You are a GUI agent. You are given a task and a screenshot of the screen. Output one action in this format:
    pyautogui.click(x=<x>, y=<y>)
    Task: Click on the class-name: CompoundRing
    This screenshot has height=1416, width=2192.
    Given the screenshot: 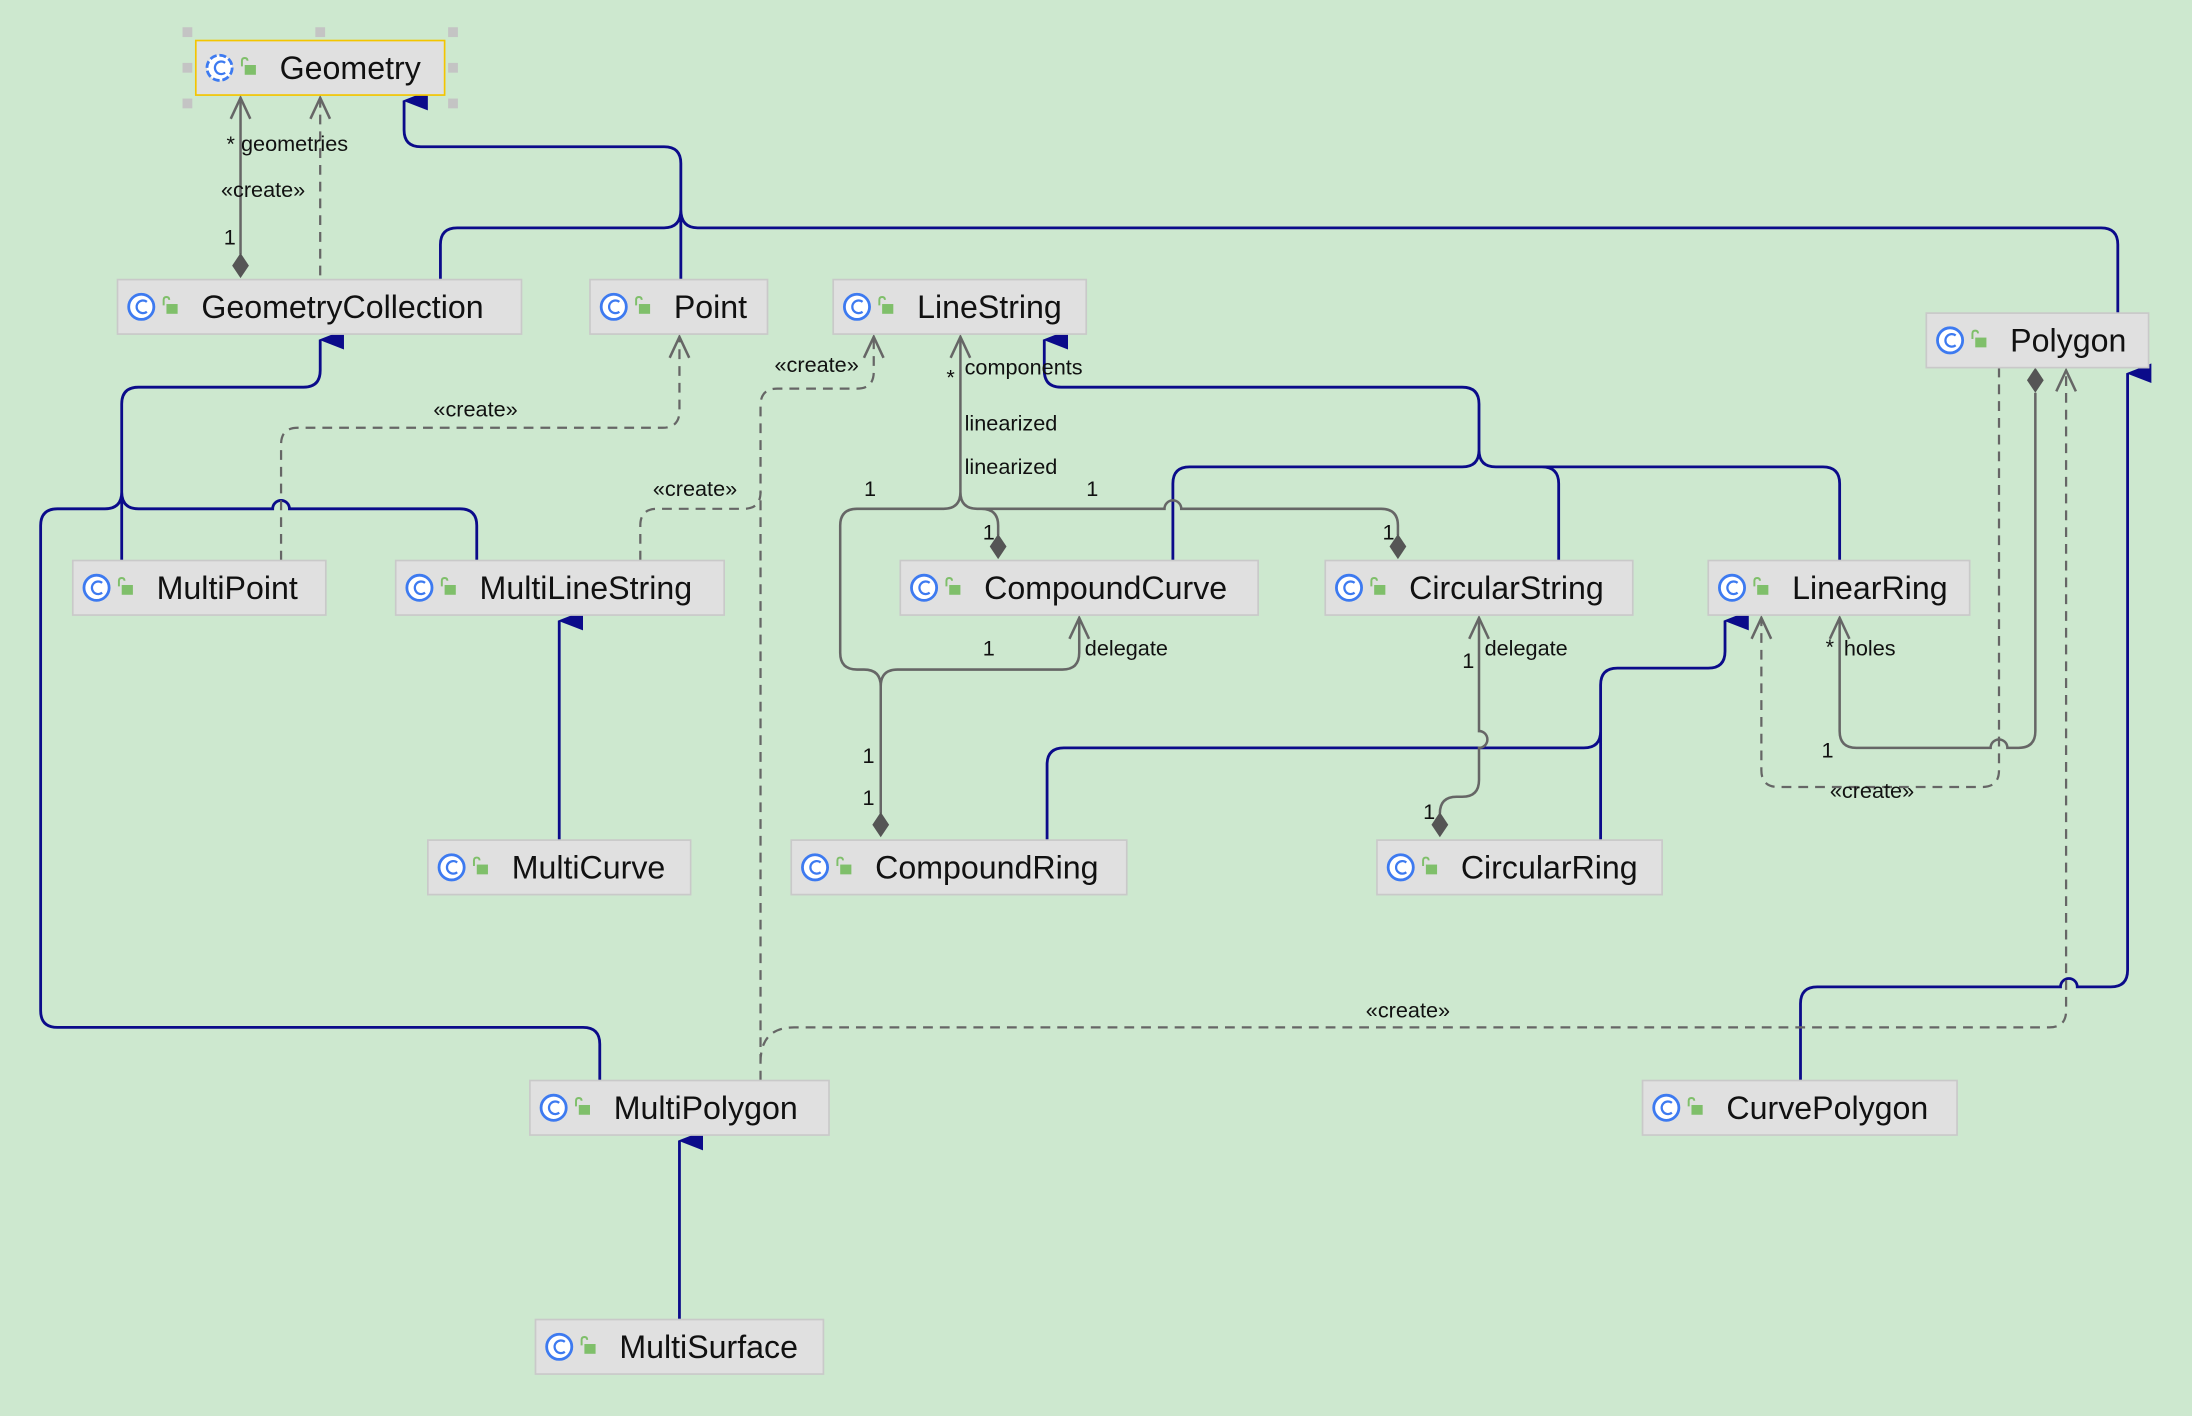 What is the action you would take?
    pyautogui.click(x=986, y=868)
    